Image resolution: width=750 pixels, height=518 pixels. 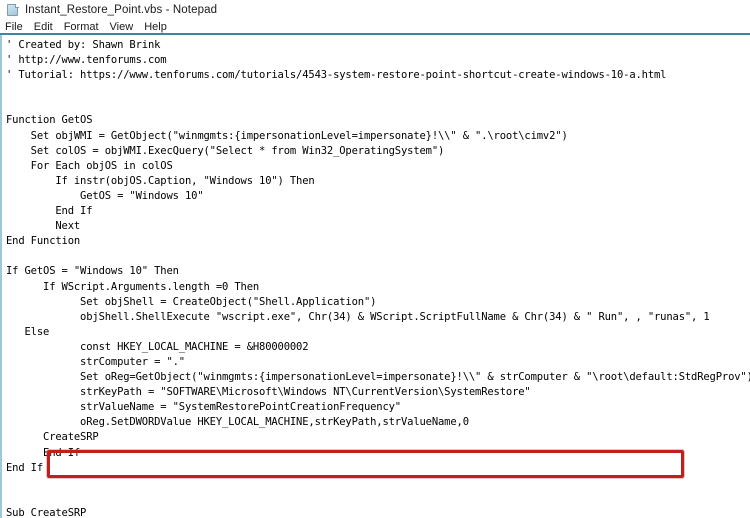 What do you see at coordinates (17, 5) in the screenshot?
I see `notepad-icon-fold` at bounding box center [17, 5].